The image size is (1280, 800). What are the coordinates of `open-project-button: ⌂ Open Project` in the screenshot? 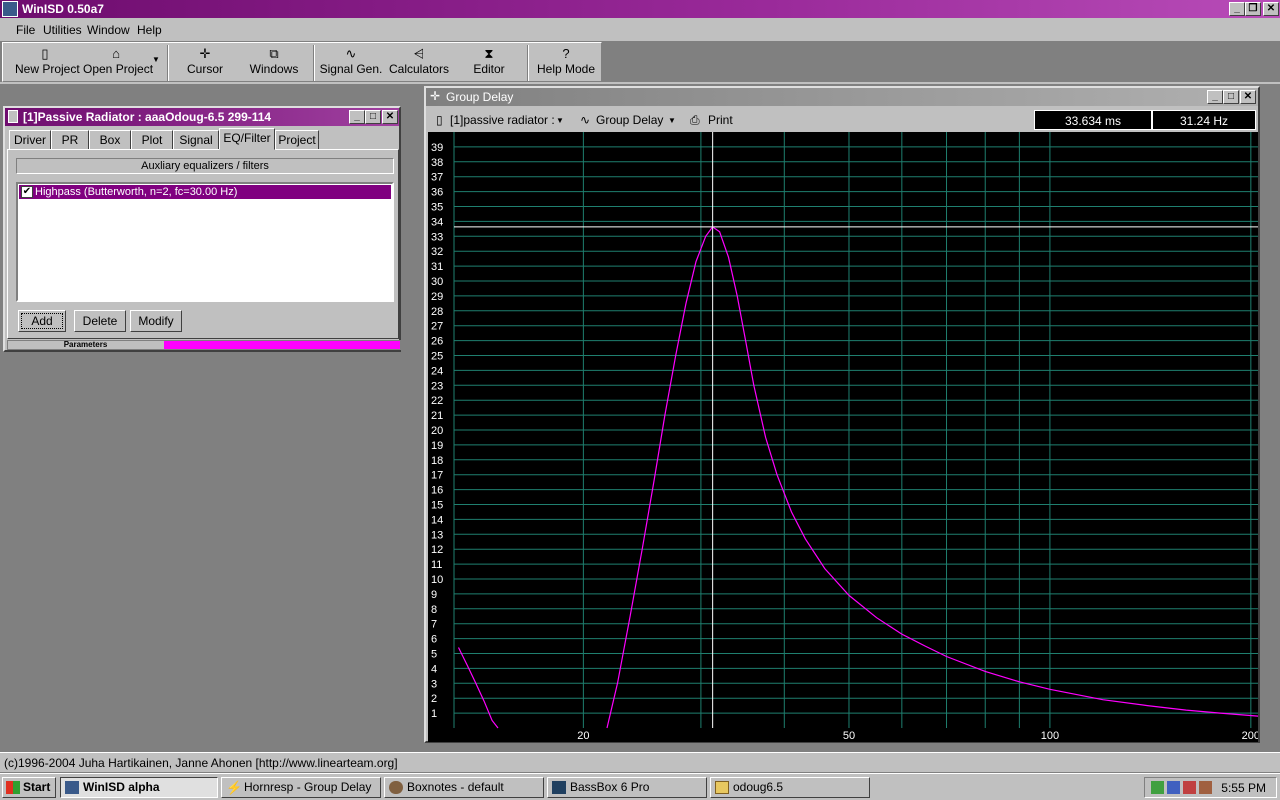 It's located at (118, 63).